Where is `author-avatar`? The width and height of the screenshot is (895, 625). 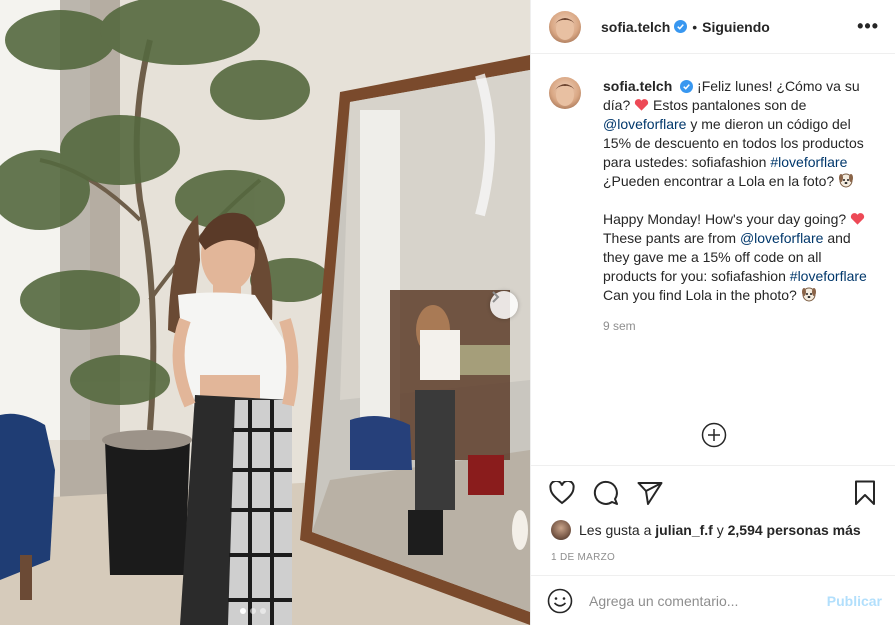
author-avatar is located at coordinates (565, 26).